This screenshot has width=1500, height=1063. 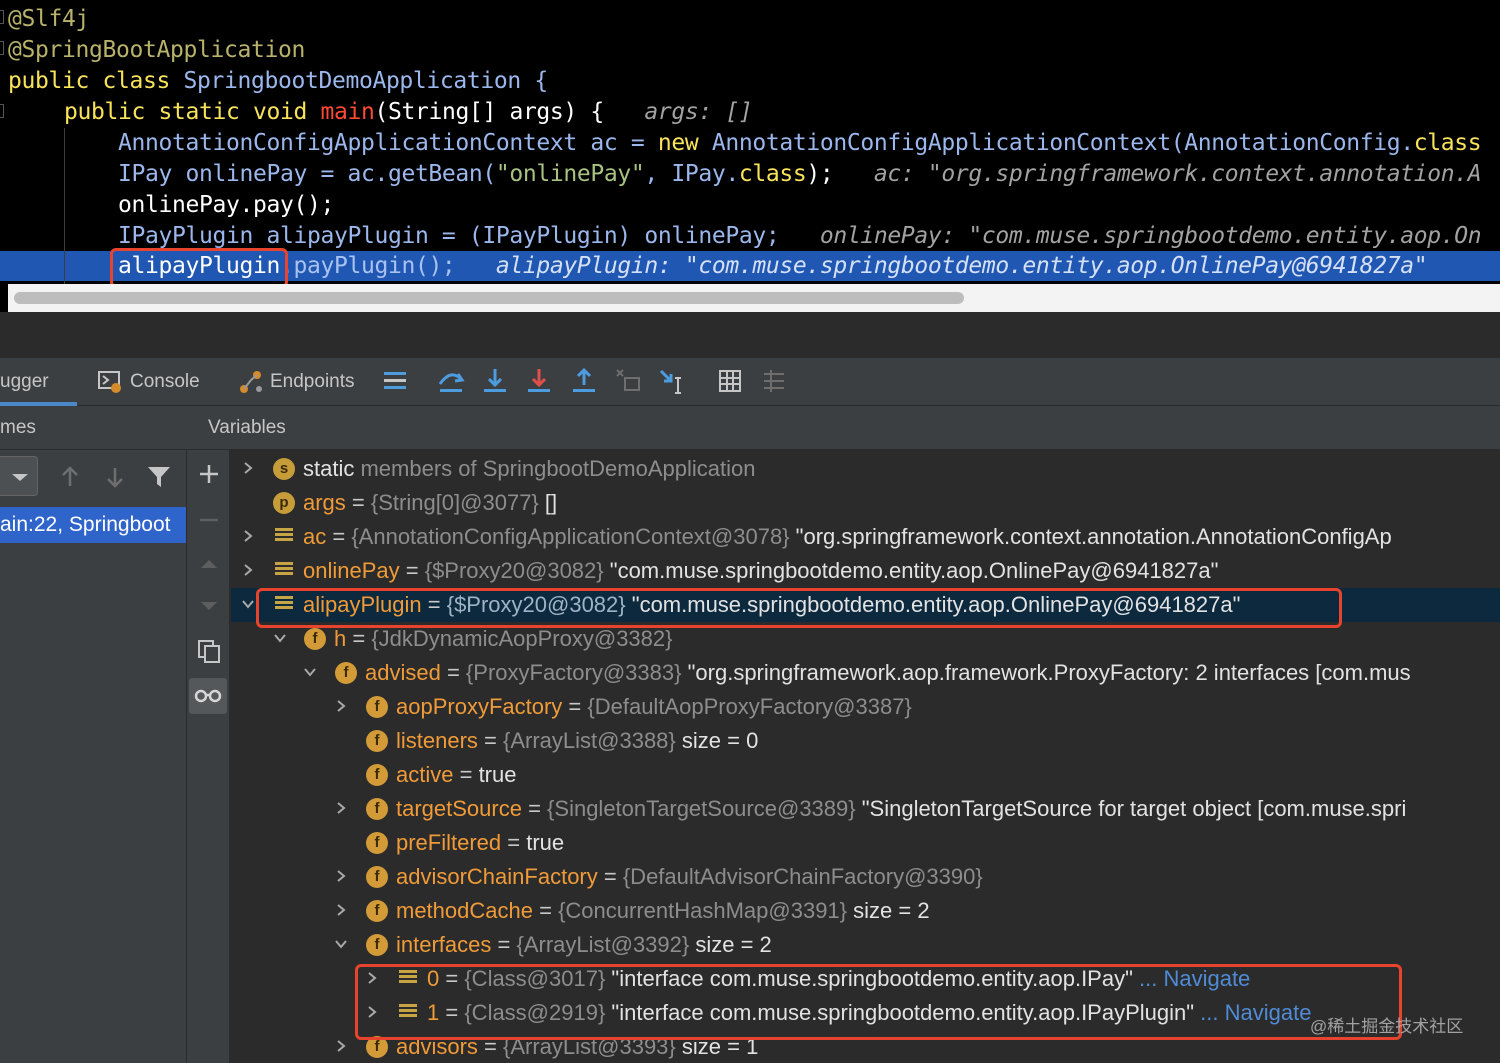 I want to click on variable-type: {ArrayList@3392}, so click(x=603, y=944).